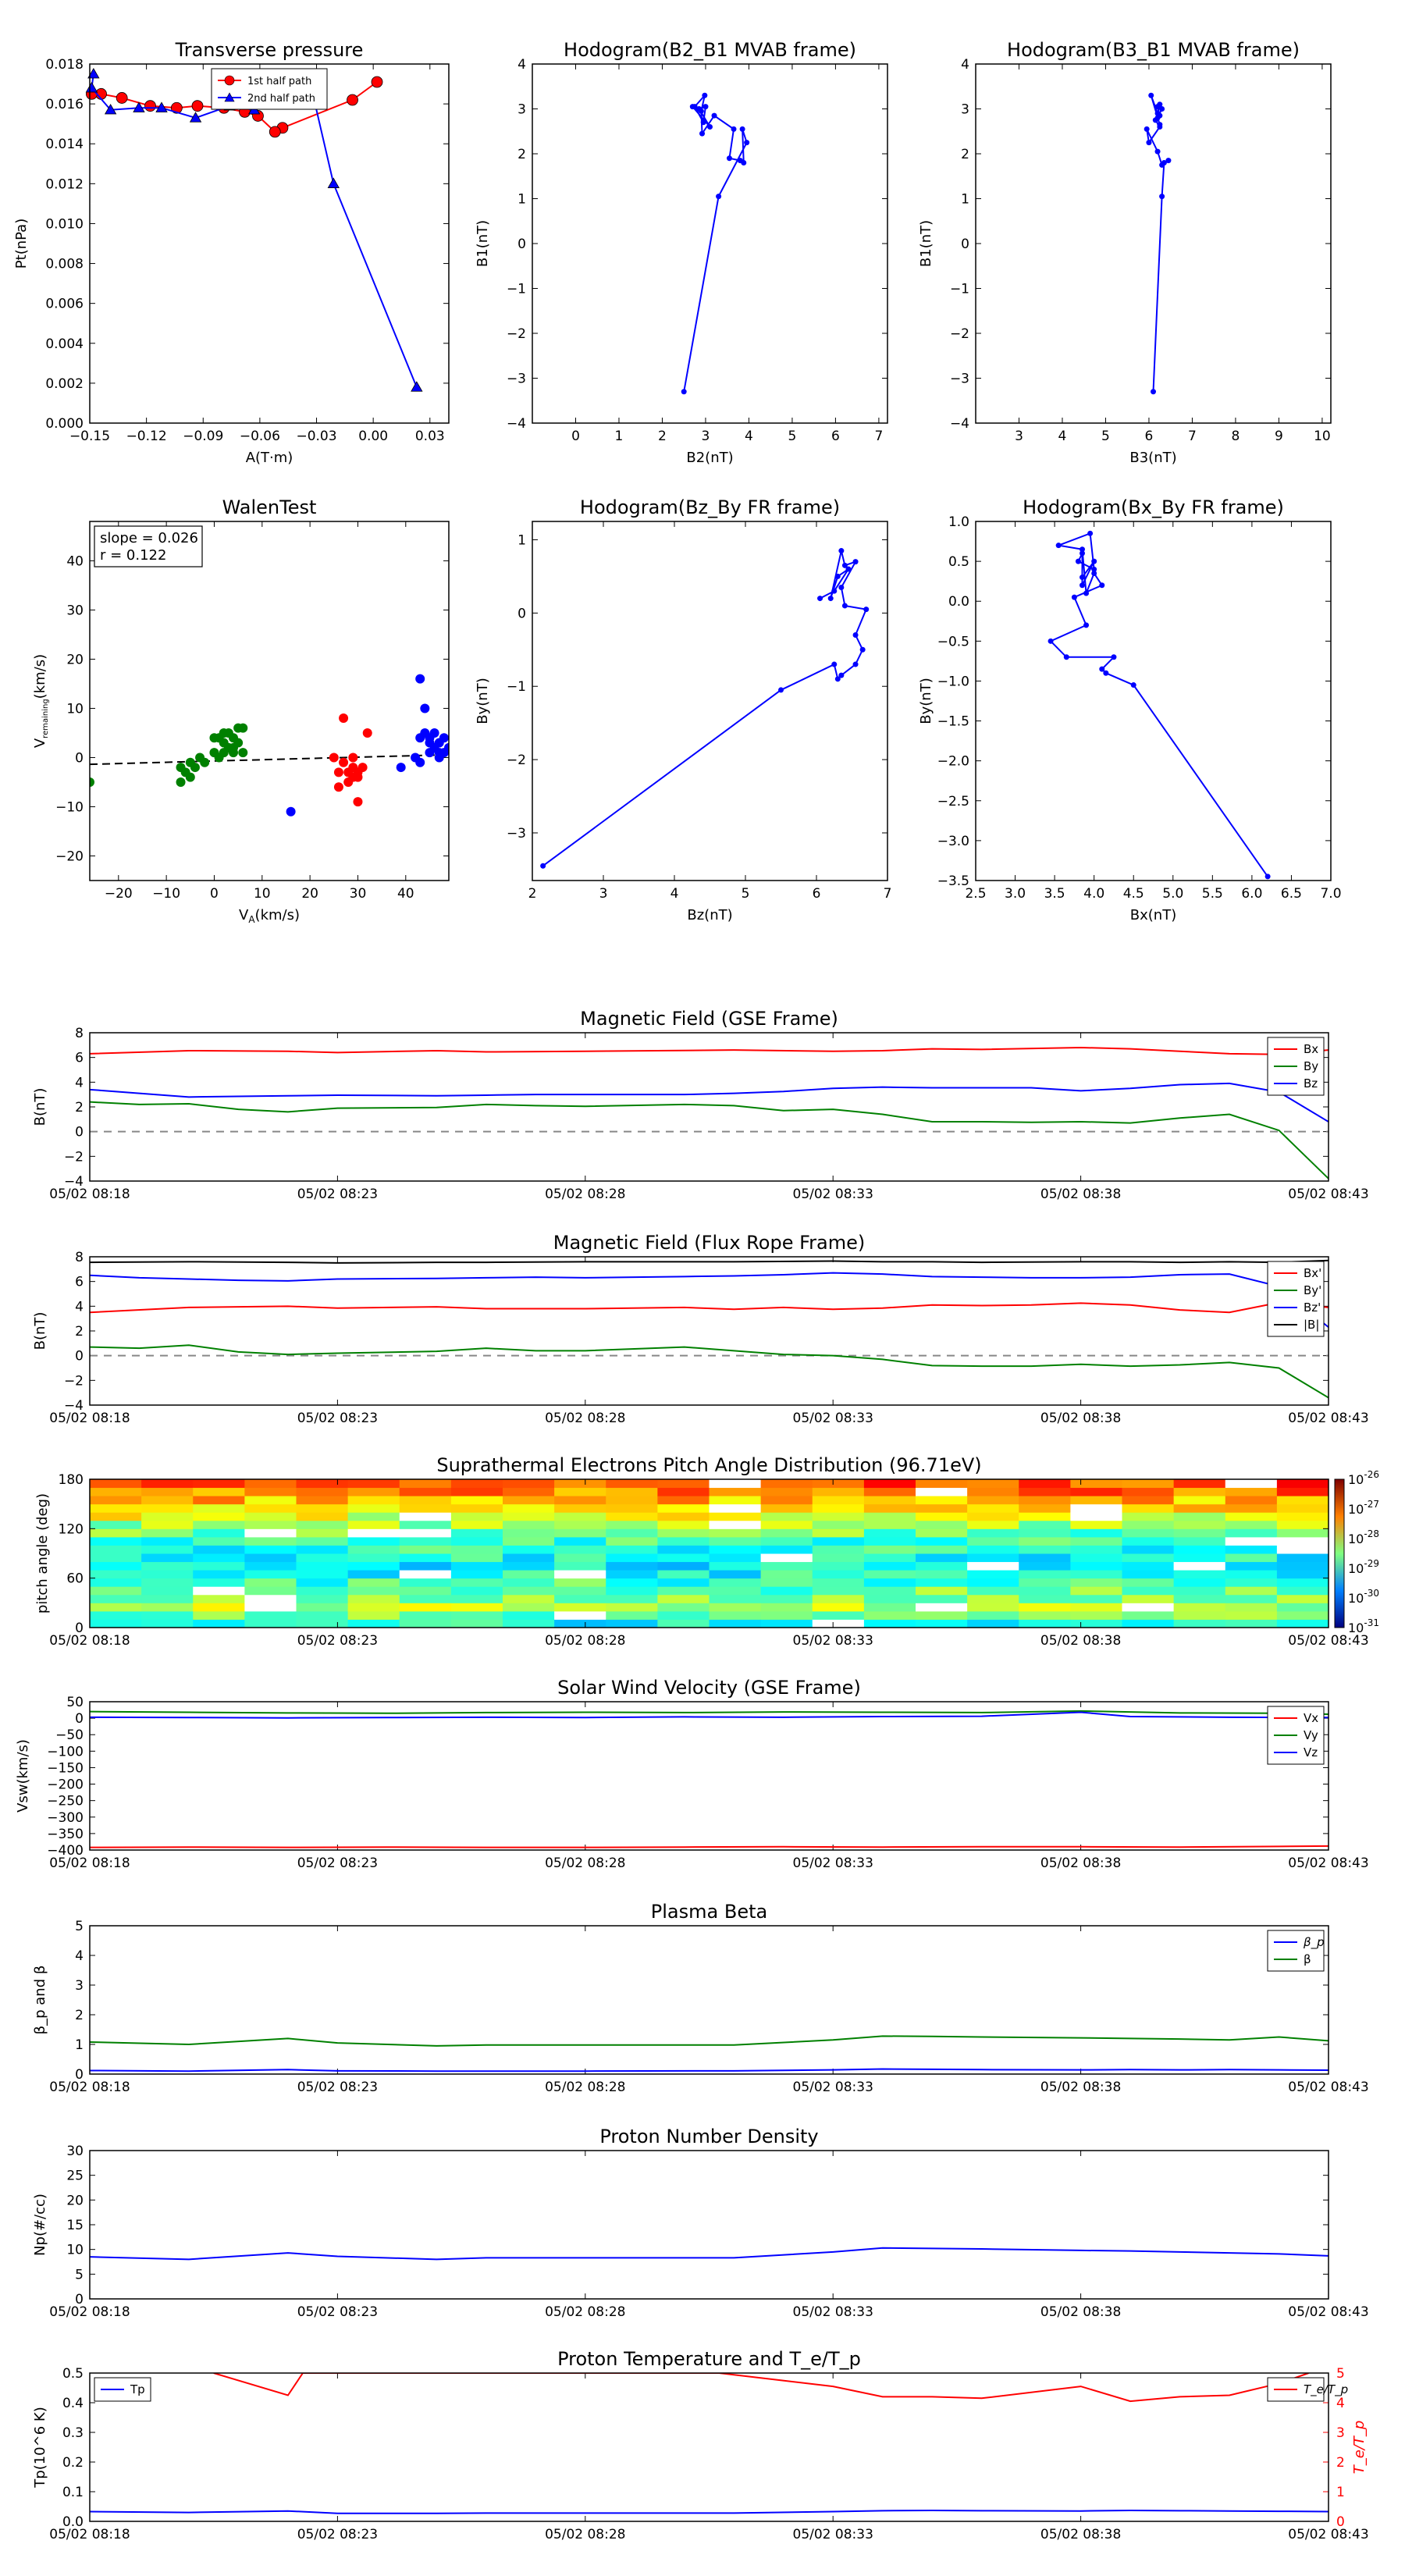 Image resolution: width=1405 pixels, height=2576 pixels. Describe the element at coordinates (1326, 2389) in the screenshot. I see `legend-label: T_e/T_p` at that location.